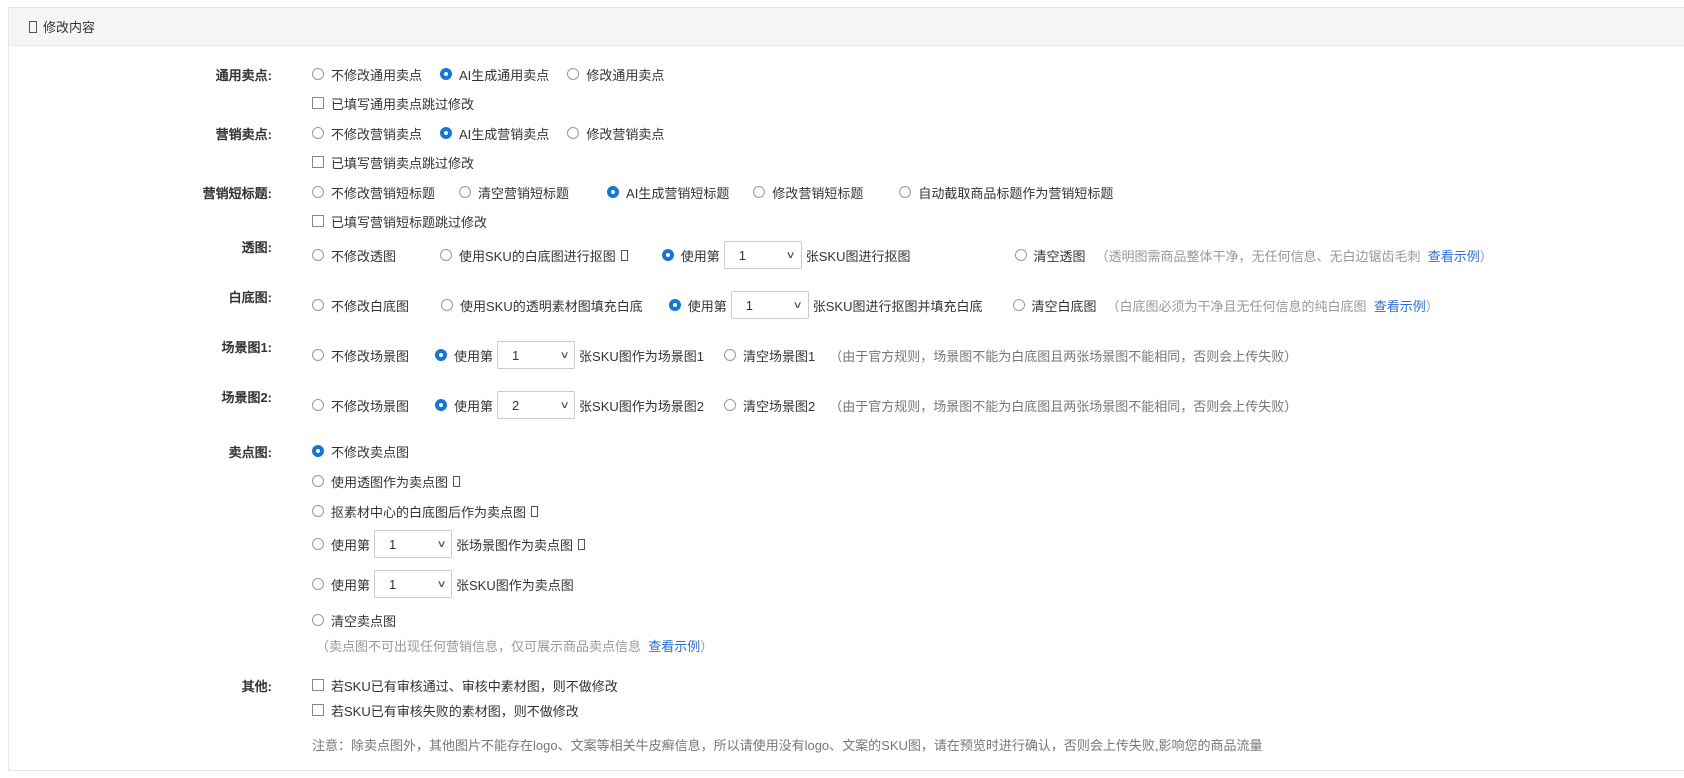 The height and width of the screenshot is (778, 1684). I want to click on selling-example-link: 查看示例, so click(674, 646).